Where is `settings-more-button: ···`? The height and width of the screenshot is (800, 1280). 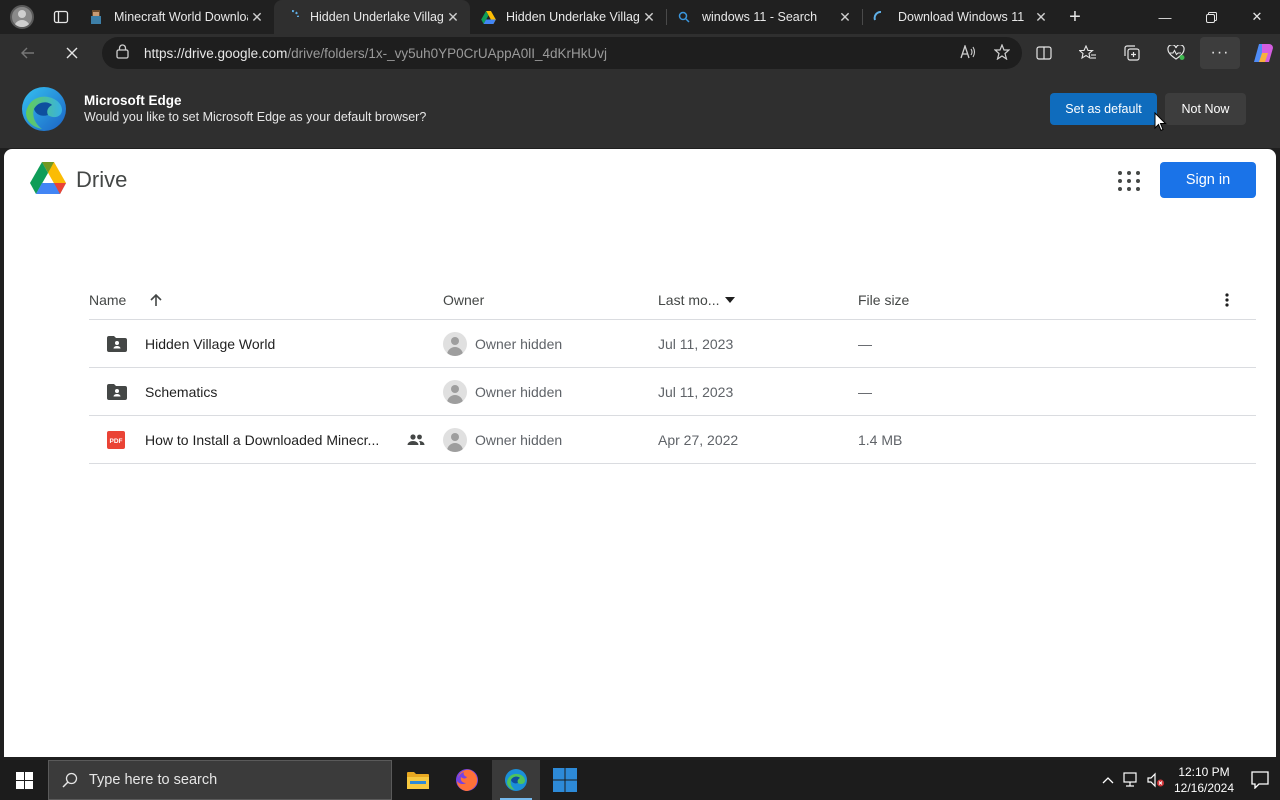 settings-more-button: ··· is located at coordinates (1220, 53).